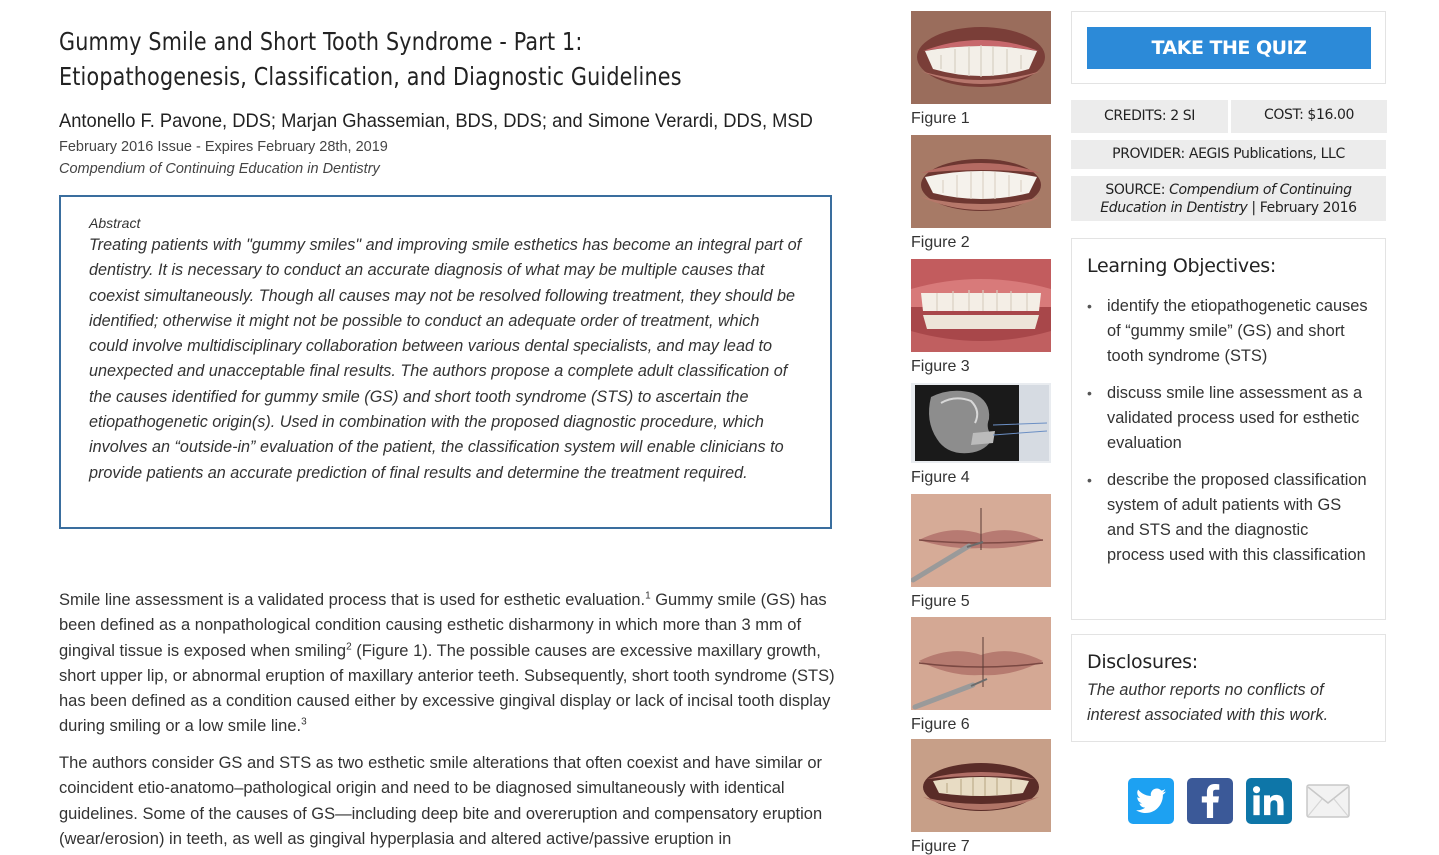 The image size is (1439, 855). I want to click on linkedin-share-button, so click(1269, 801).